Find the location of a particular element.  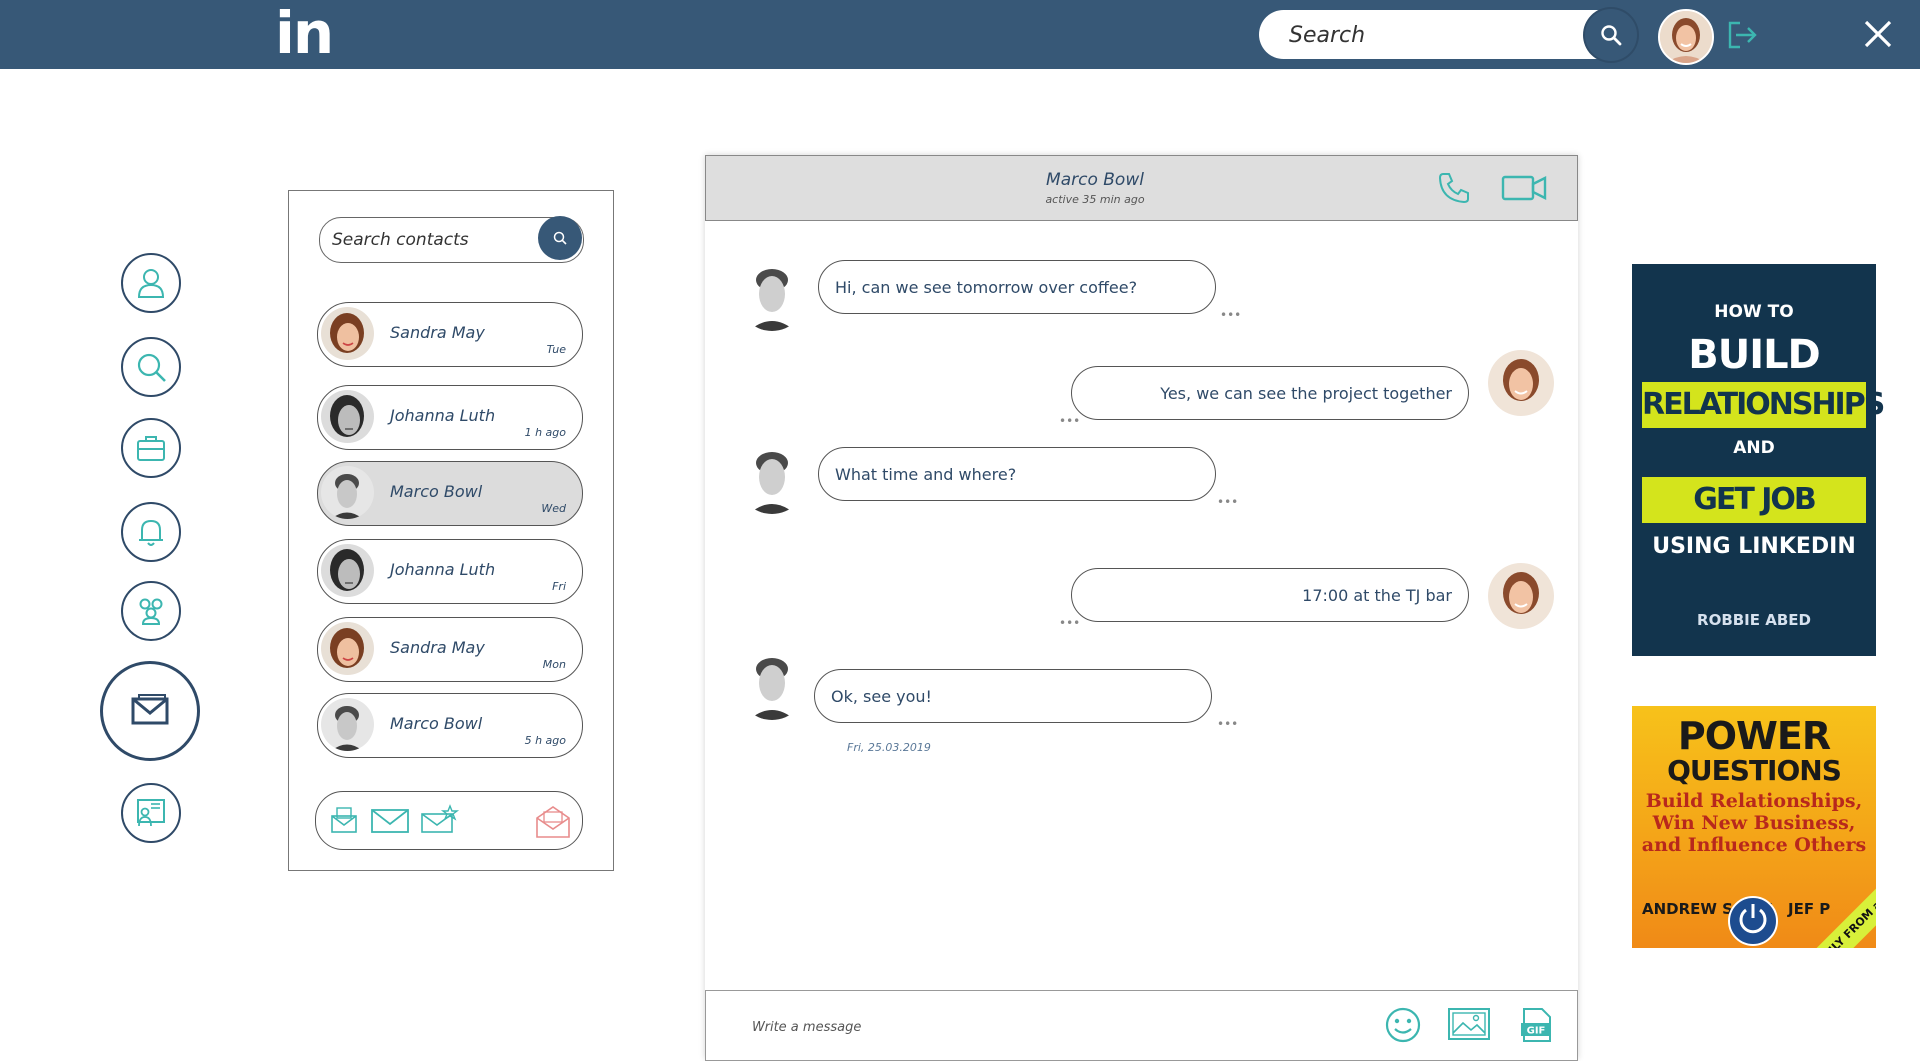

group-icon is located at coordinates (151, 611).